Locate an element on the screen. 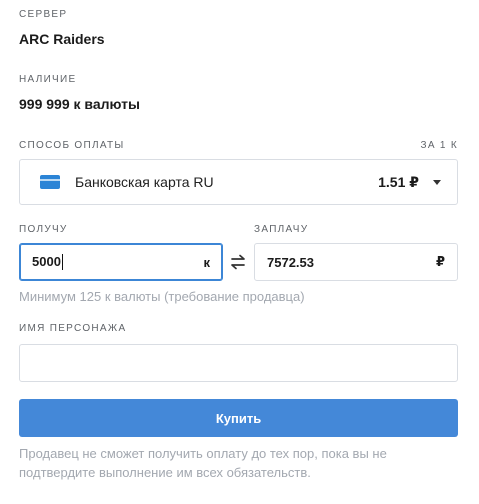 The height and width of the screenshot is (504, 479). receive-unit: к is located at coordinates (206, 262).